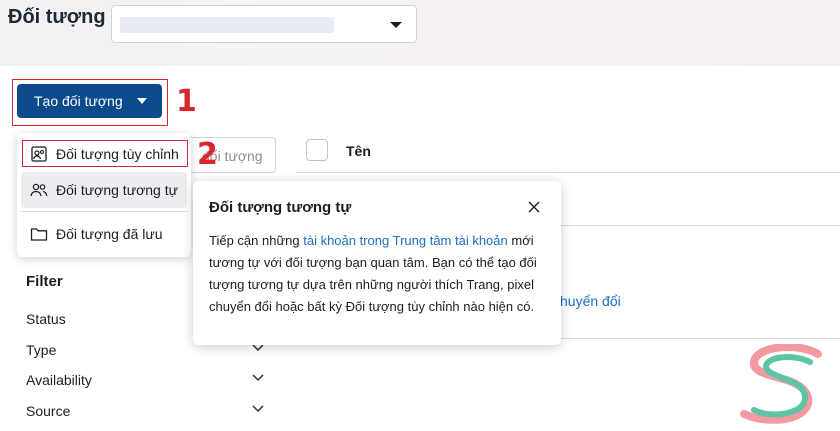  What do you see at coordinates (117, 190) in the screenshot?
I see `menu-item-label: Đối tượng tương tự` at bounding box center [117, 190].